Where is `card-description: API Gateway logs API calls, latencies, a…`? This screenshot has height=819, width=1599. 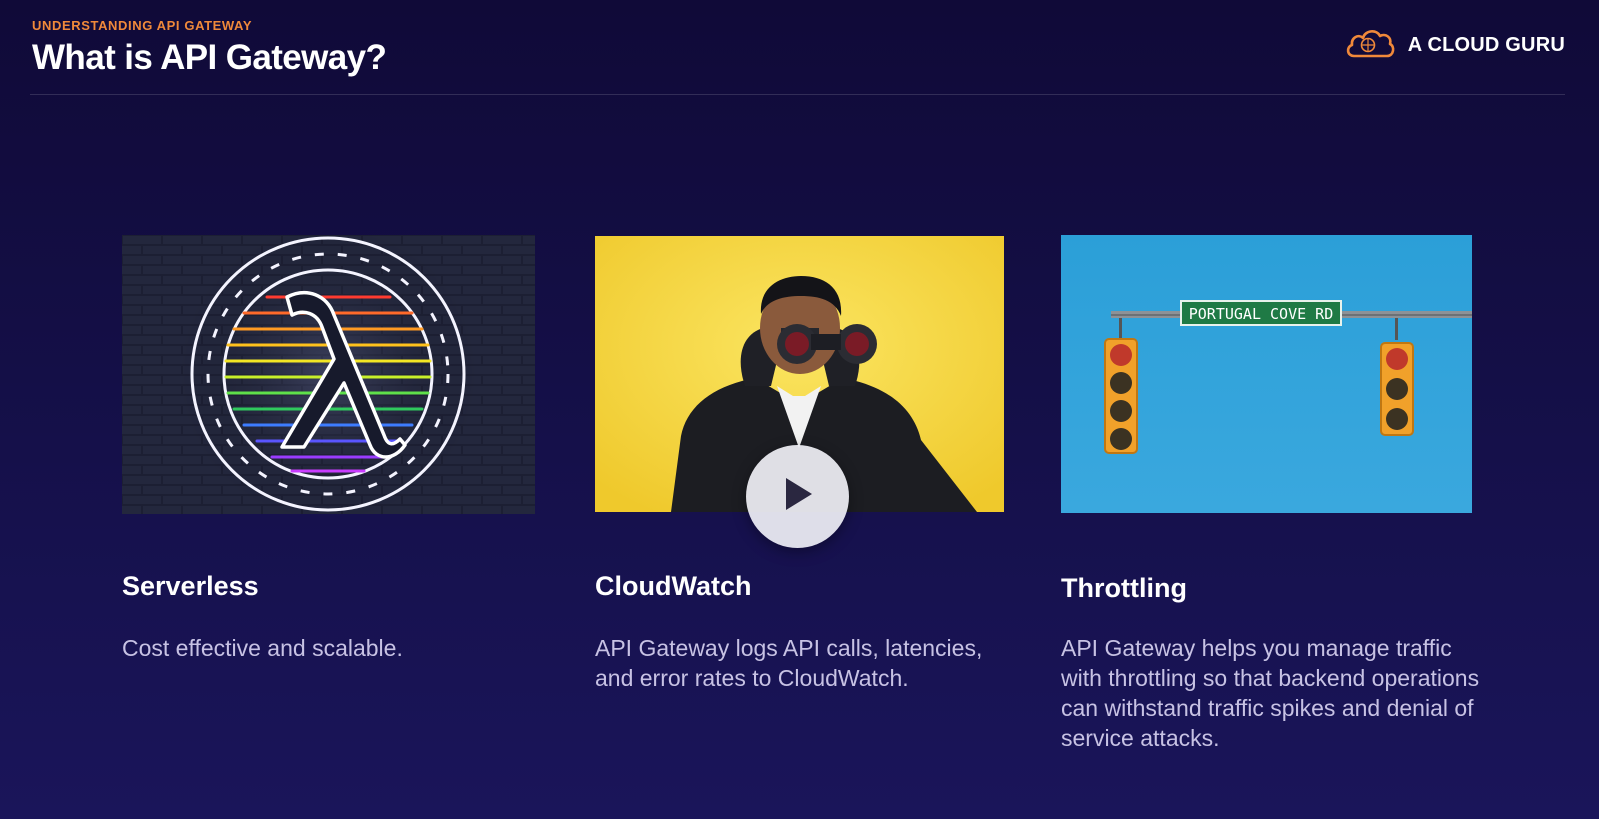 card-description: API Gateway logs API calls, latencies, a… is located at coordinates (789, 663).